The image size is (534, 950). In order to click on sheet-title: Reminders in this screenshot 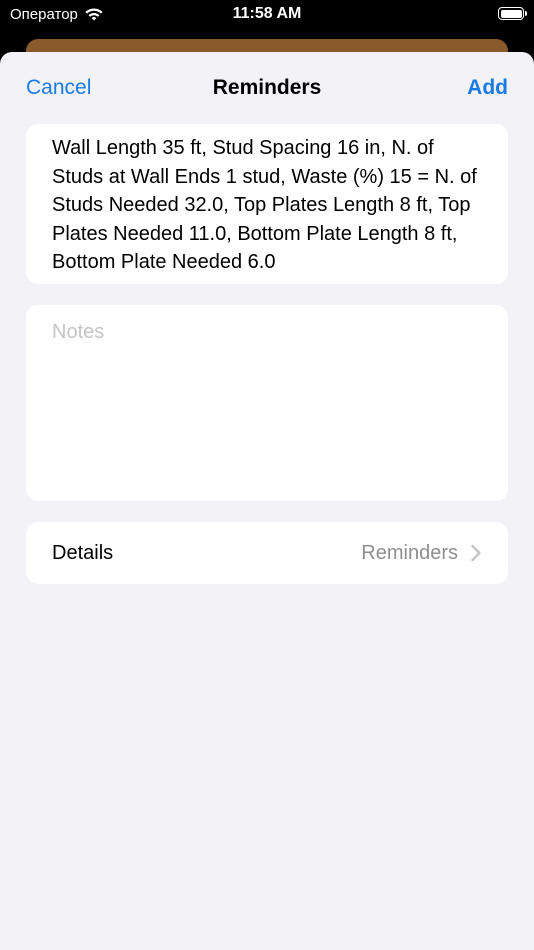, I will do `click(267, 87)`.